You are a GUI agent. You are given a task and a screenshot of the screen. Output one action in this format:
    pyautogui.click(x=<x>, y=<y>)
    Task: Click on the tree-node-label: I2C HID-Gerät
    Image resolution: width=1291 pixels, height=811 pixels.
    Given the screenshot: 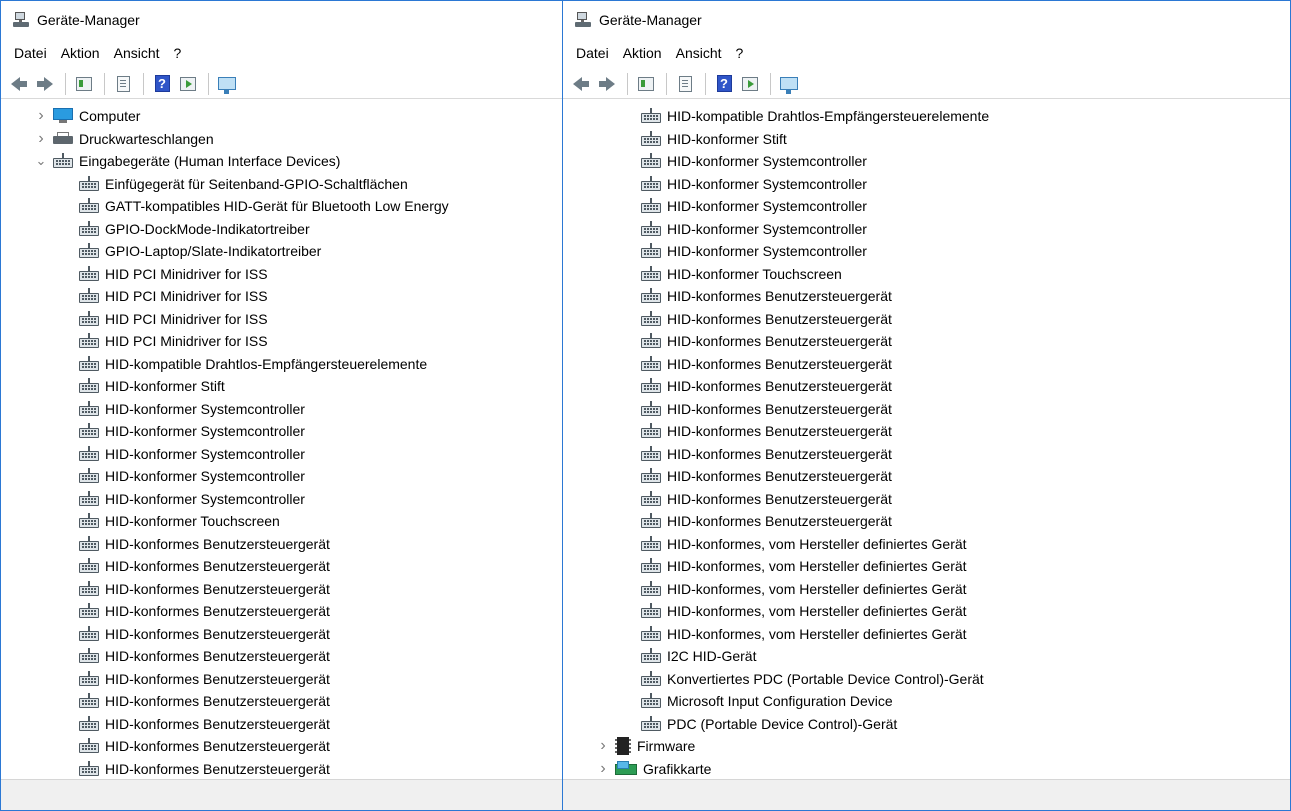 What is the action you would take?
    pyautogui.click(x=712, y=656)
    